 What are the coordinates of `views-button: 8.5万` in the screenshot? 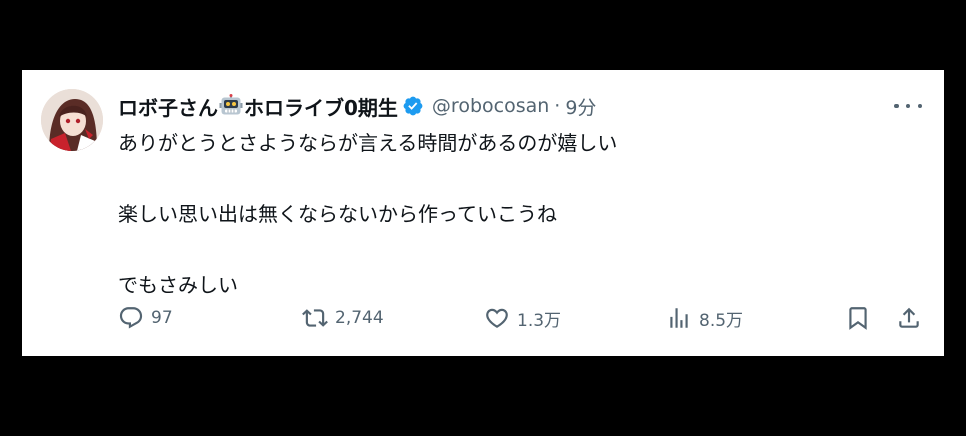 It's located at (704, 318).